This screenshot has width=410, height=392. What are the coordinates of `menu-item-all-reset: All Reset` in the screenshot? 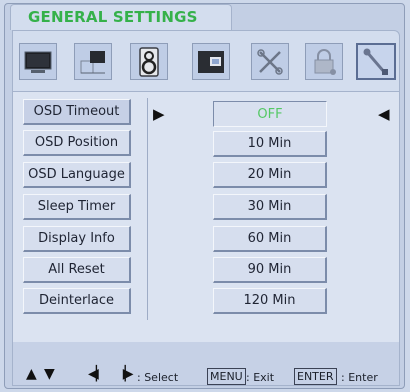 It's located at (77, 270).